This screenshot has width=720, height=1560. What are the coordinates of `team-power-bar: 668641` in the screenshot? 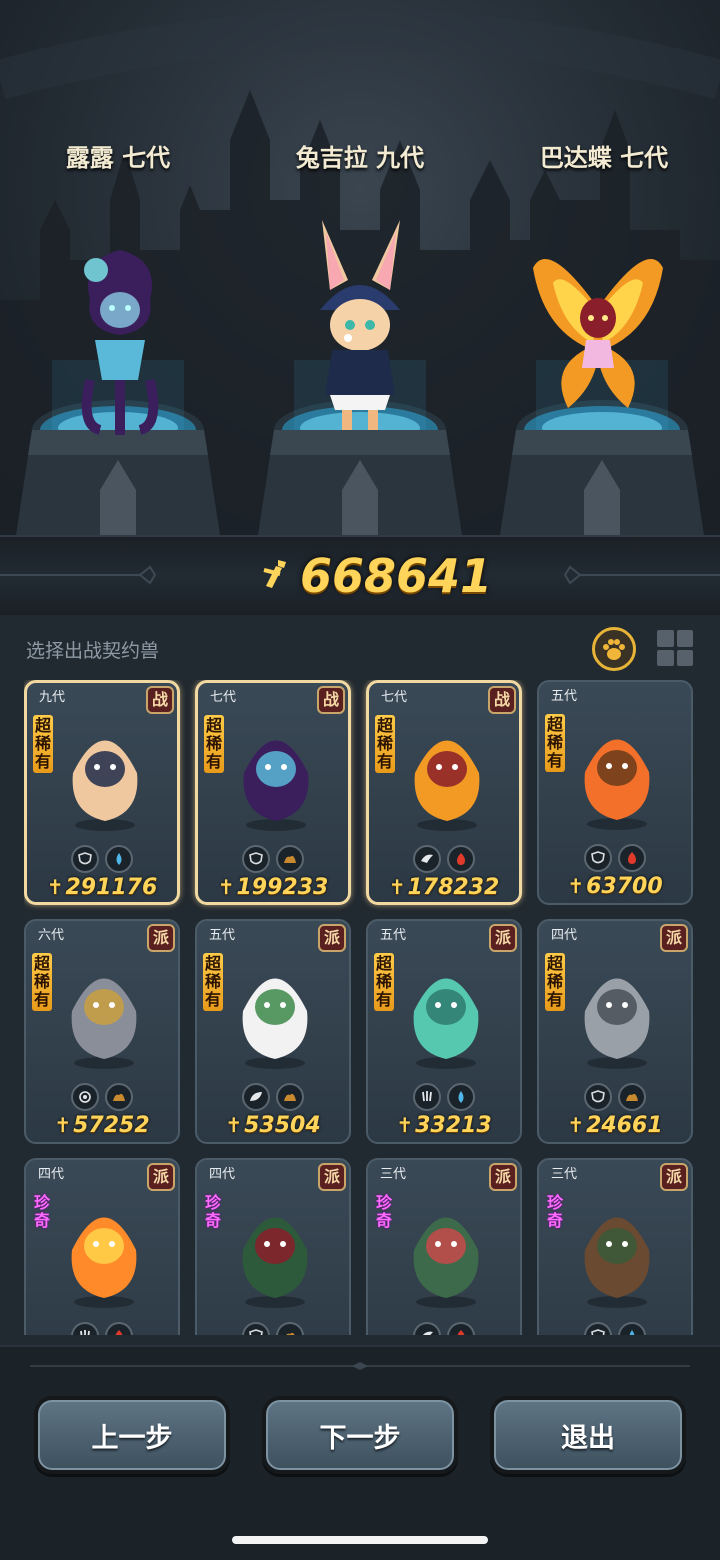 It's located at (360, 576).